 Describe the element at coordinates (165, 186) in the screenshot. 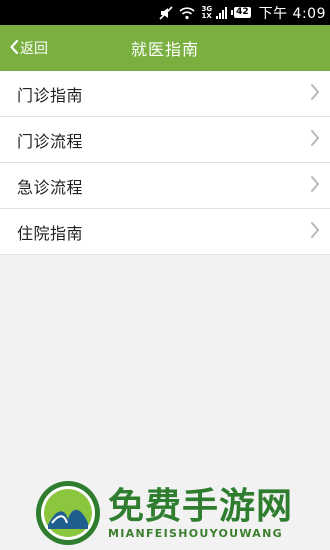

I see `list-item-emergency-process: 急诊流程` at that location.